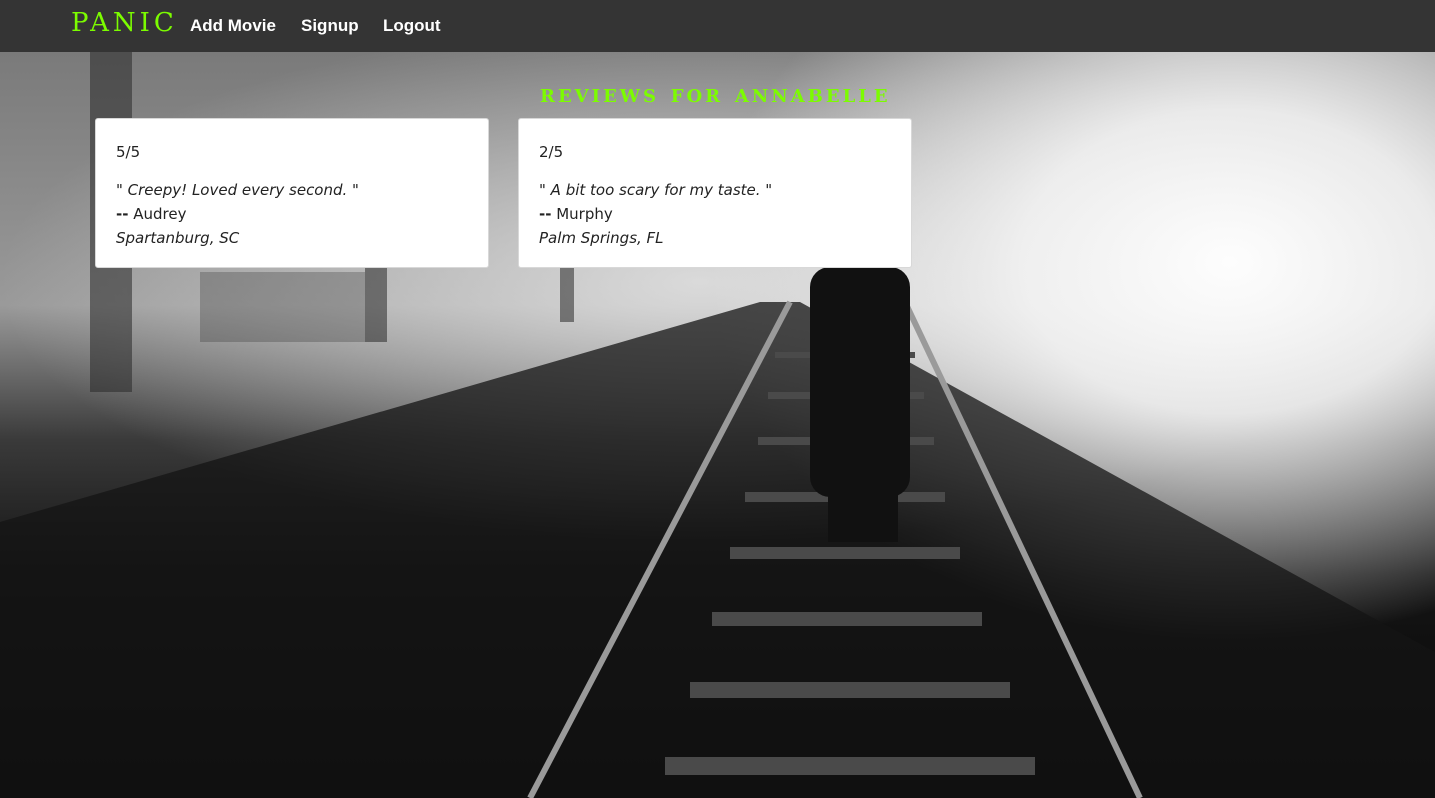 The width and height of the screenshot is (1435, 798). I want to click on page-title: Reviews for Annabelle, so click(715, 93).